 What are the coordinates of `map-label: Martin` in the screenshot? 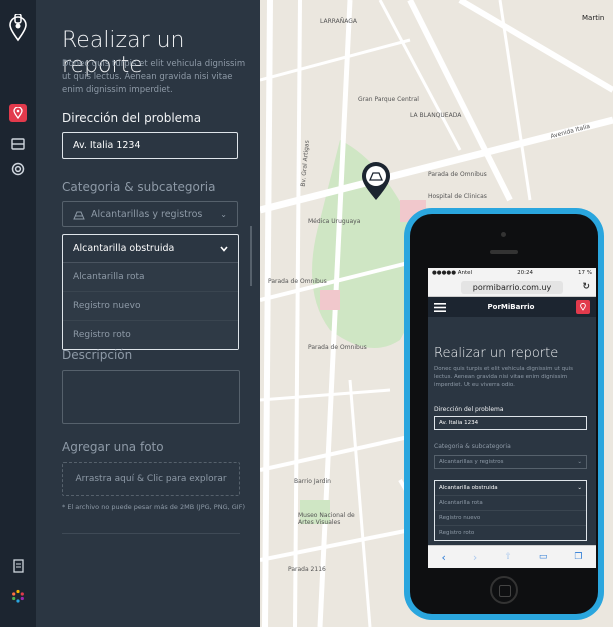 It's located at (593, 18).